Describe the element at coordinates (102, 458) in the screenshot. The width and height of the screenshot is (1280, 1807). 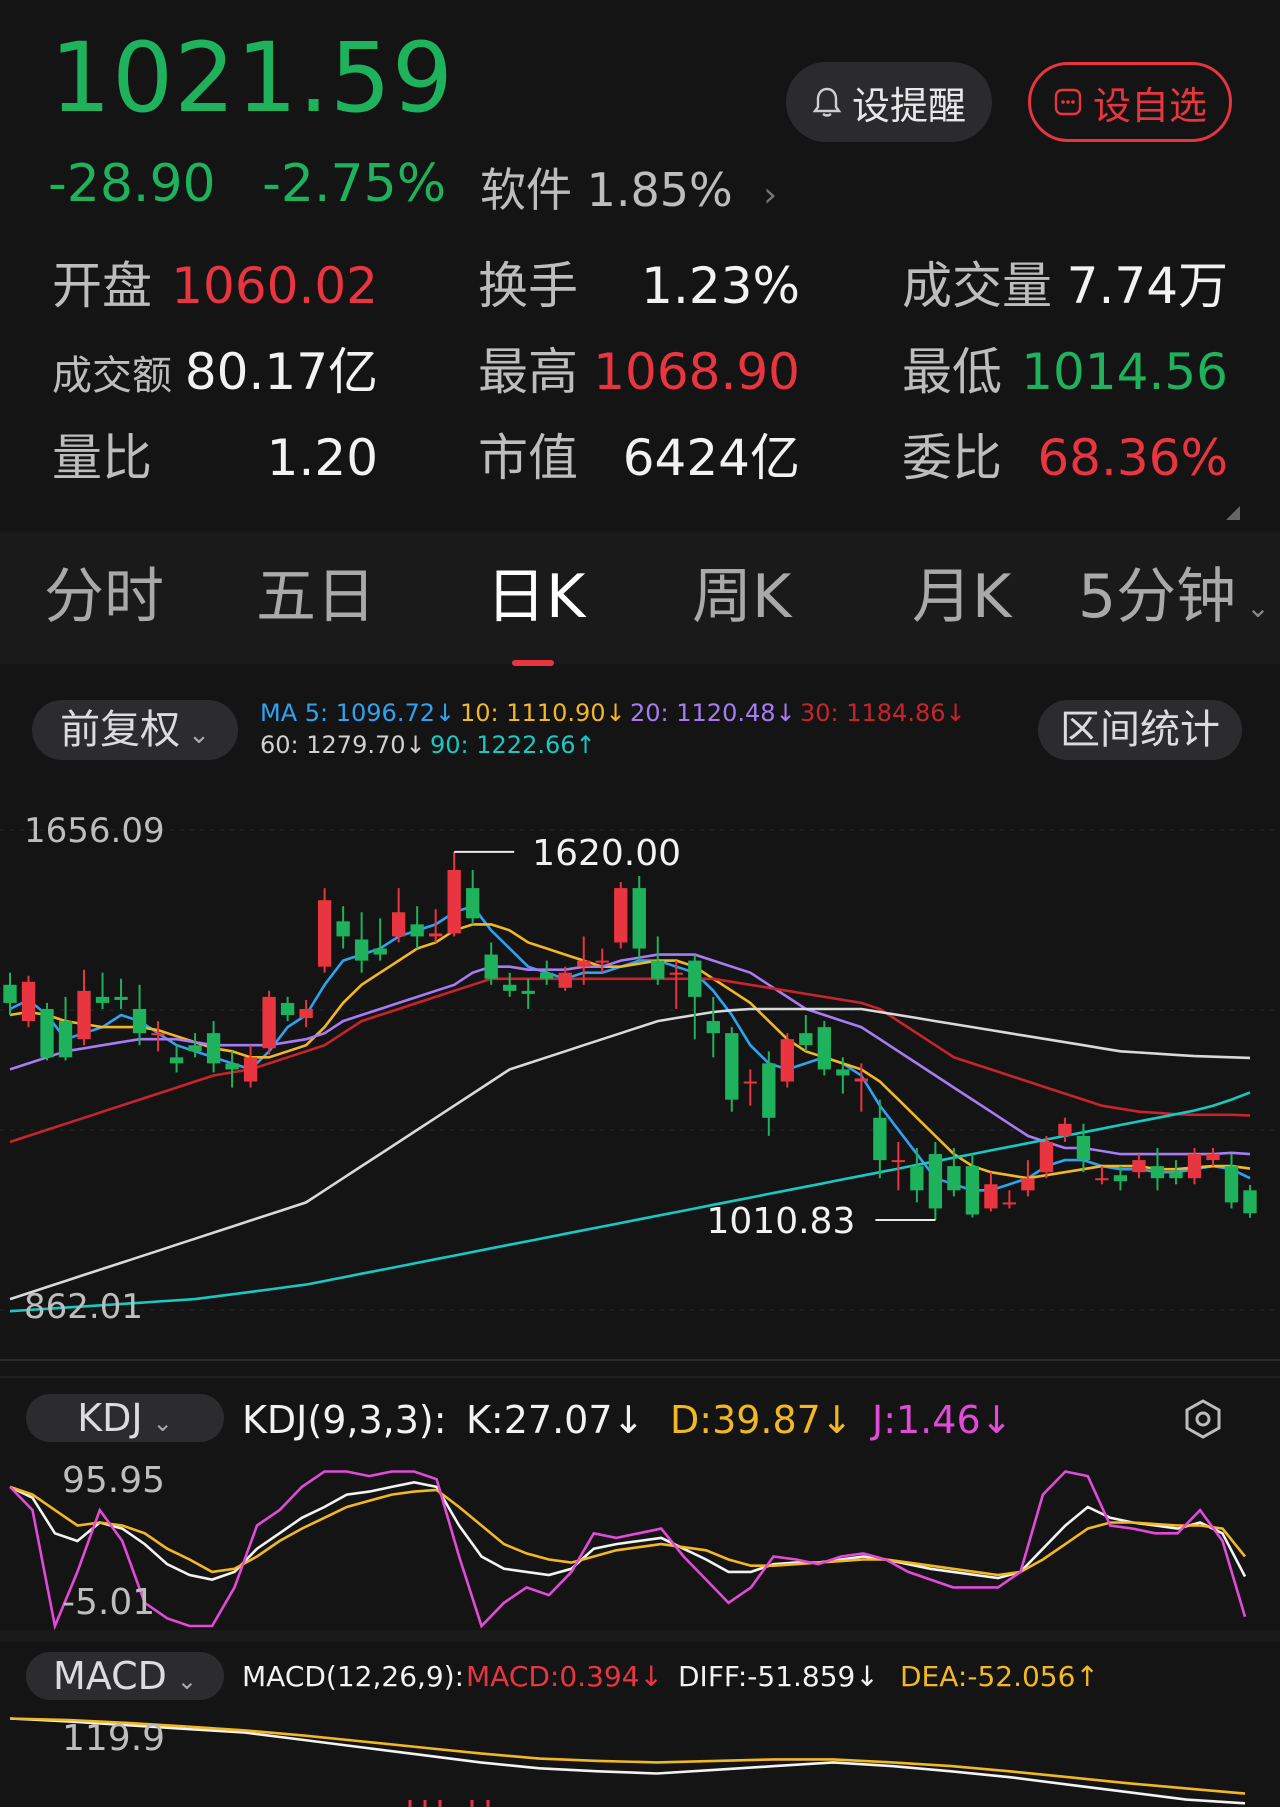
I see `stat-label: 量比` at that location.